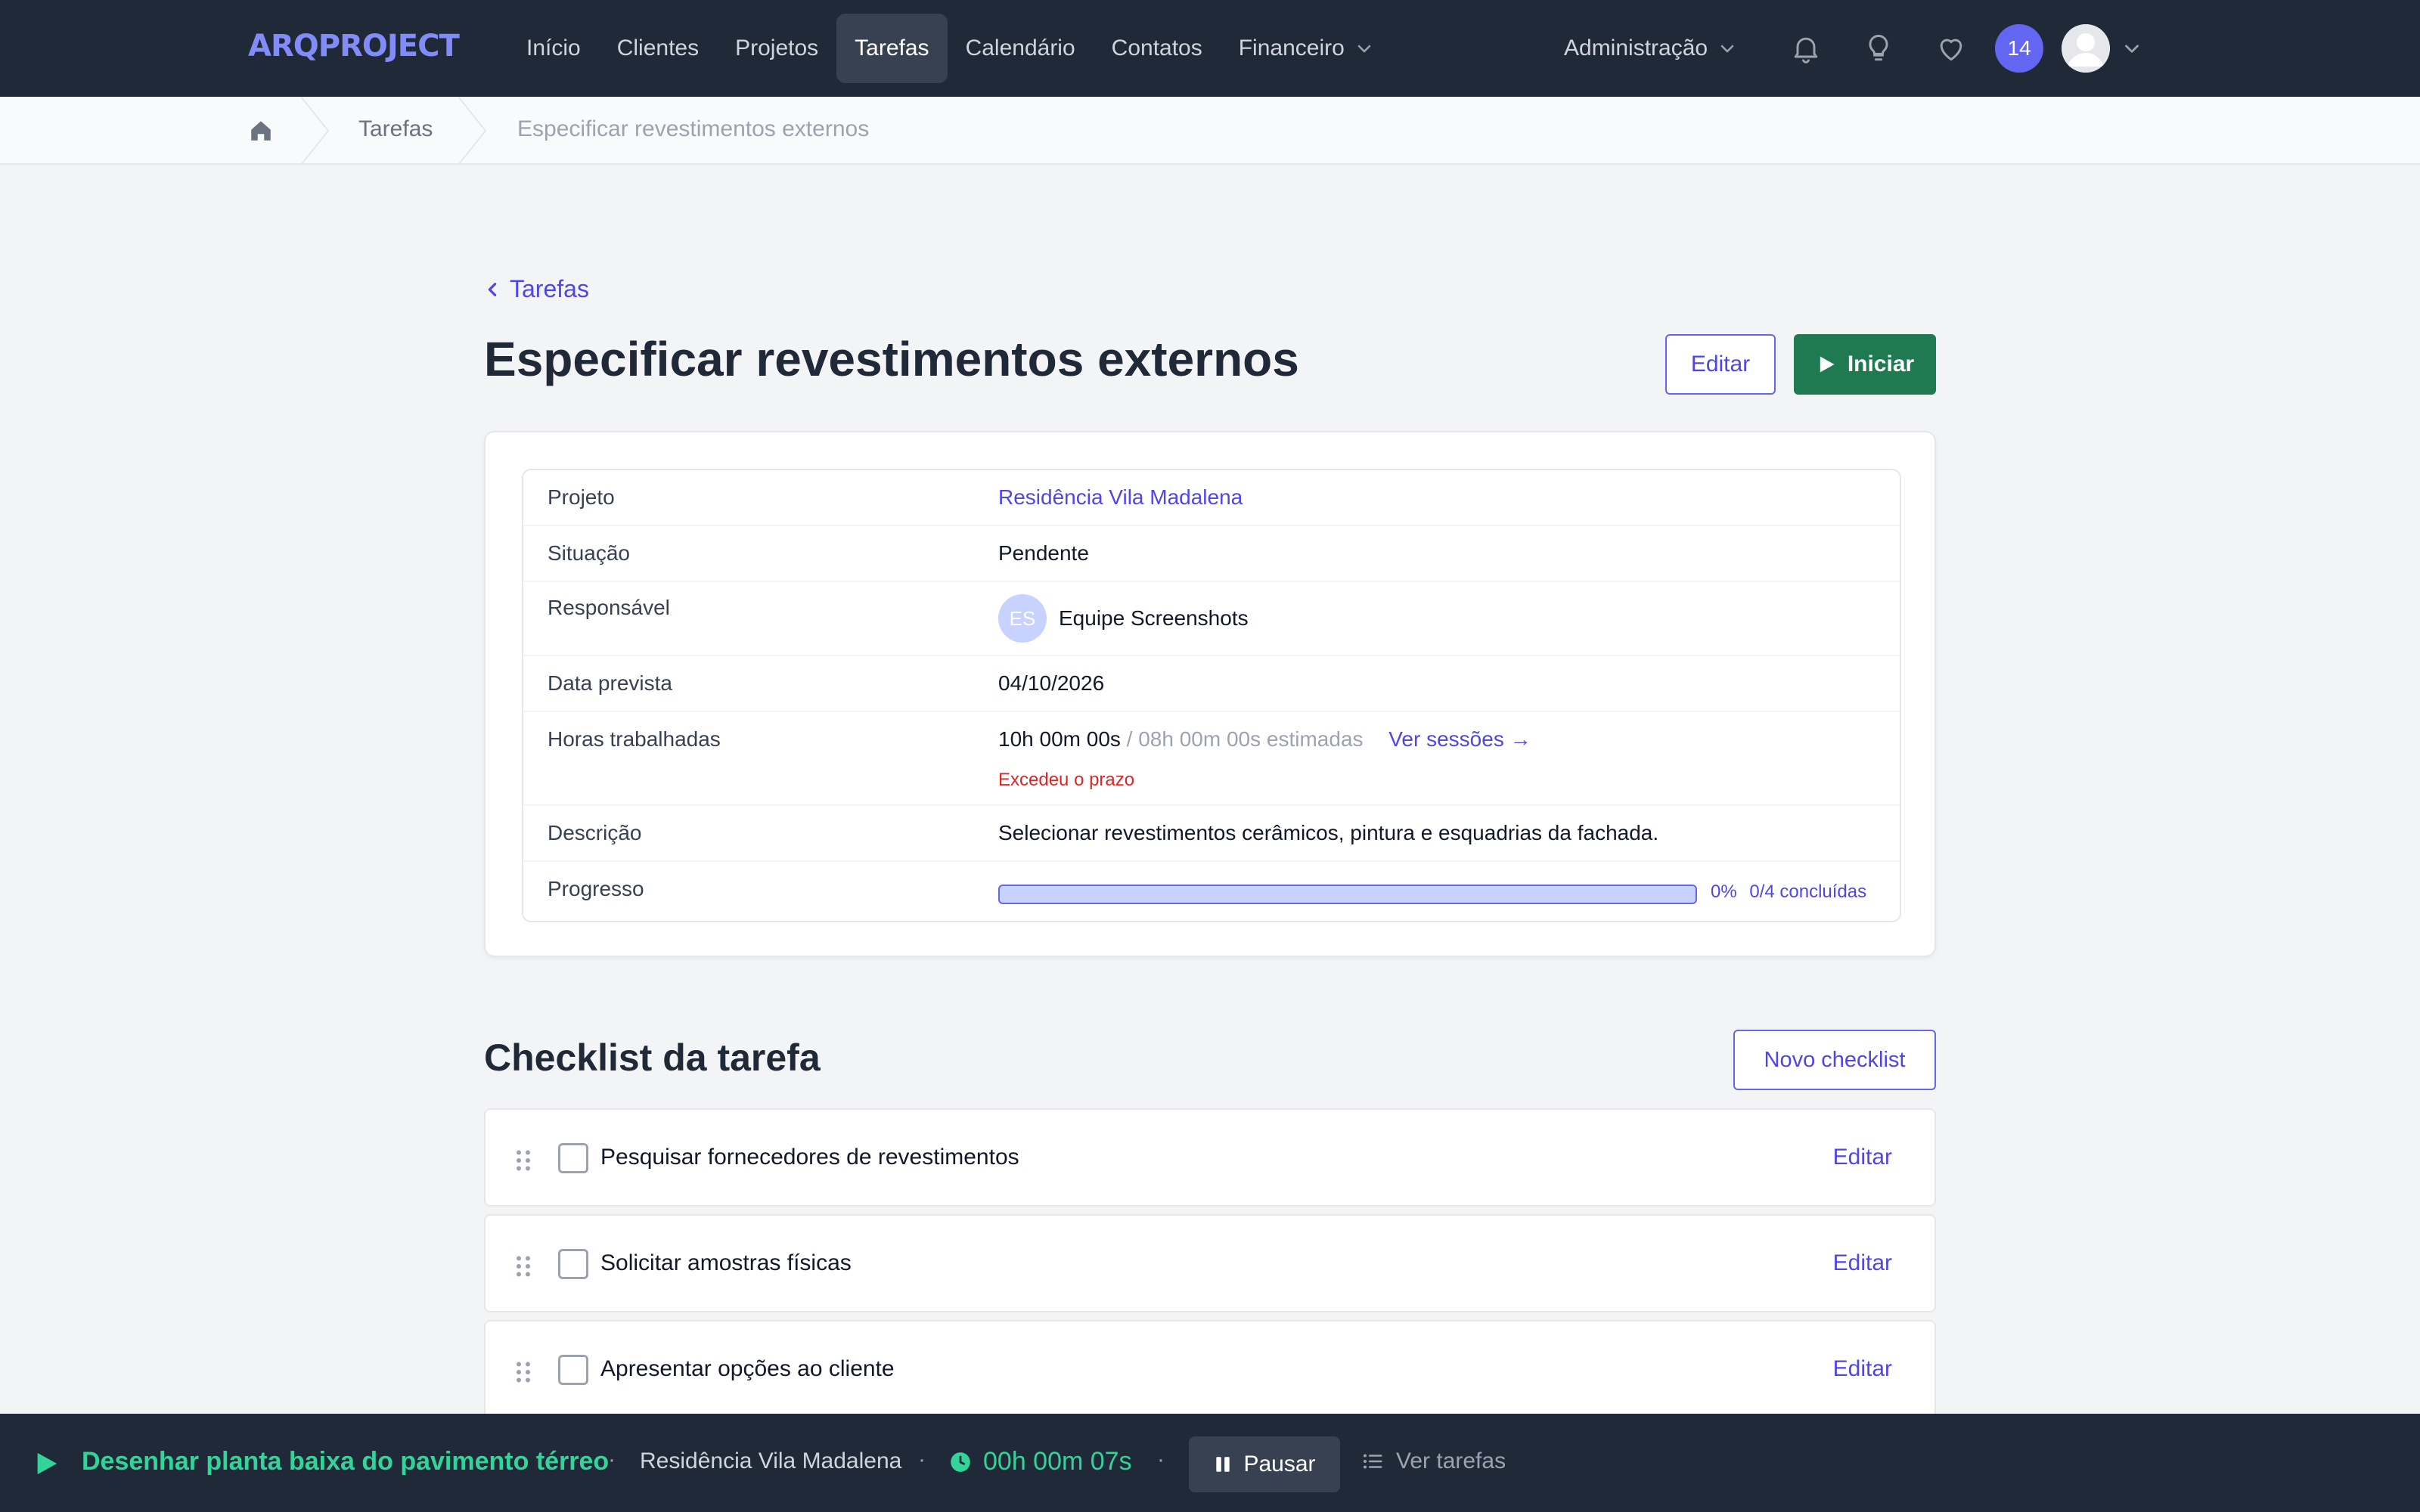 This screenshot has height=1512, width=2420. What do you see at coordinates (1066, 780) in the screenshot?
I see `overdue-warning: Excedeu o prazo` at bounding box center [1066, 780].